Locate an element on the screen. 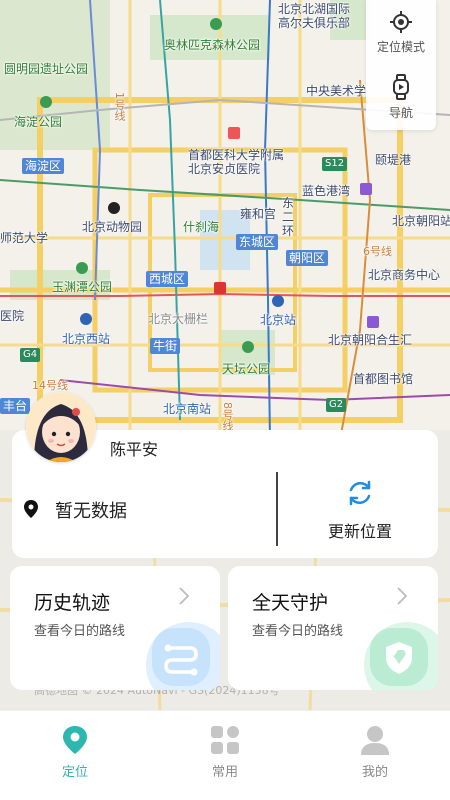 This screenshot has height=800, width=450. map-label: 什刹海 is located at coordinates (201, 227).